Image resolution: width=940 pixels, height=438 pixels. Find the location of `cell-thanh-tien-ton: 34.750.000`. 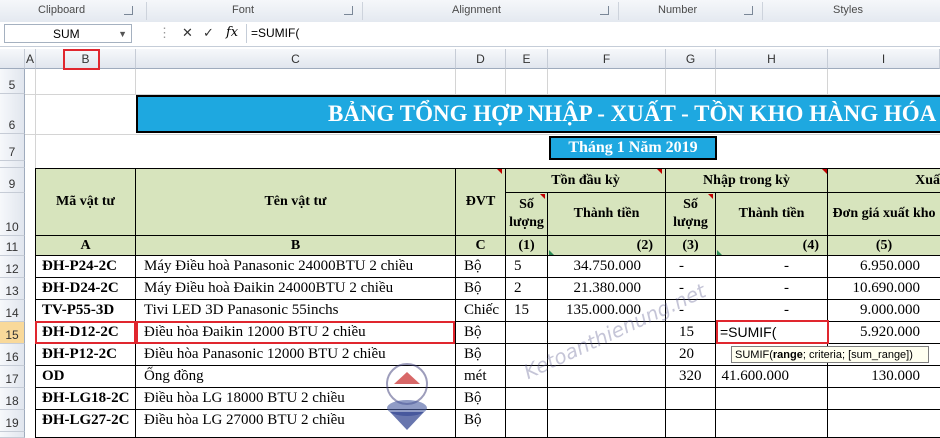

cell-thanh-tien-ton: 34.750.000 is located at coordinates (607, 267).